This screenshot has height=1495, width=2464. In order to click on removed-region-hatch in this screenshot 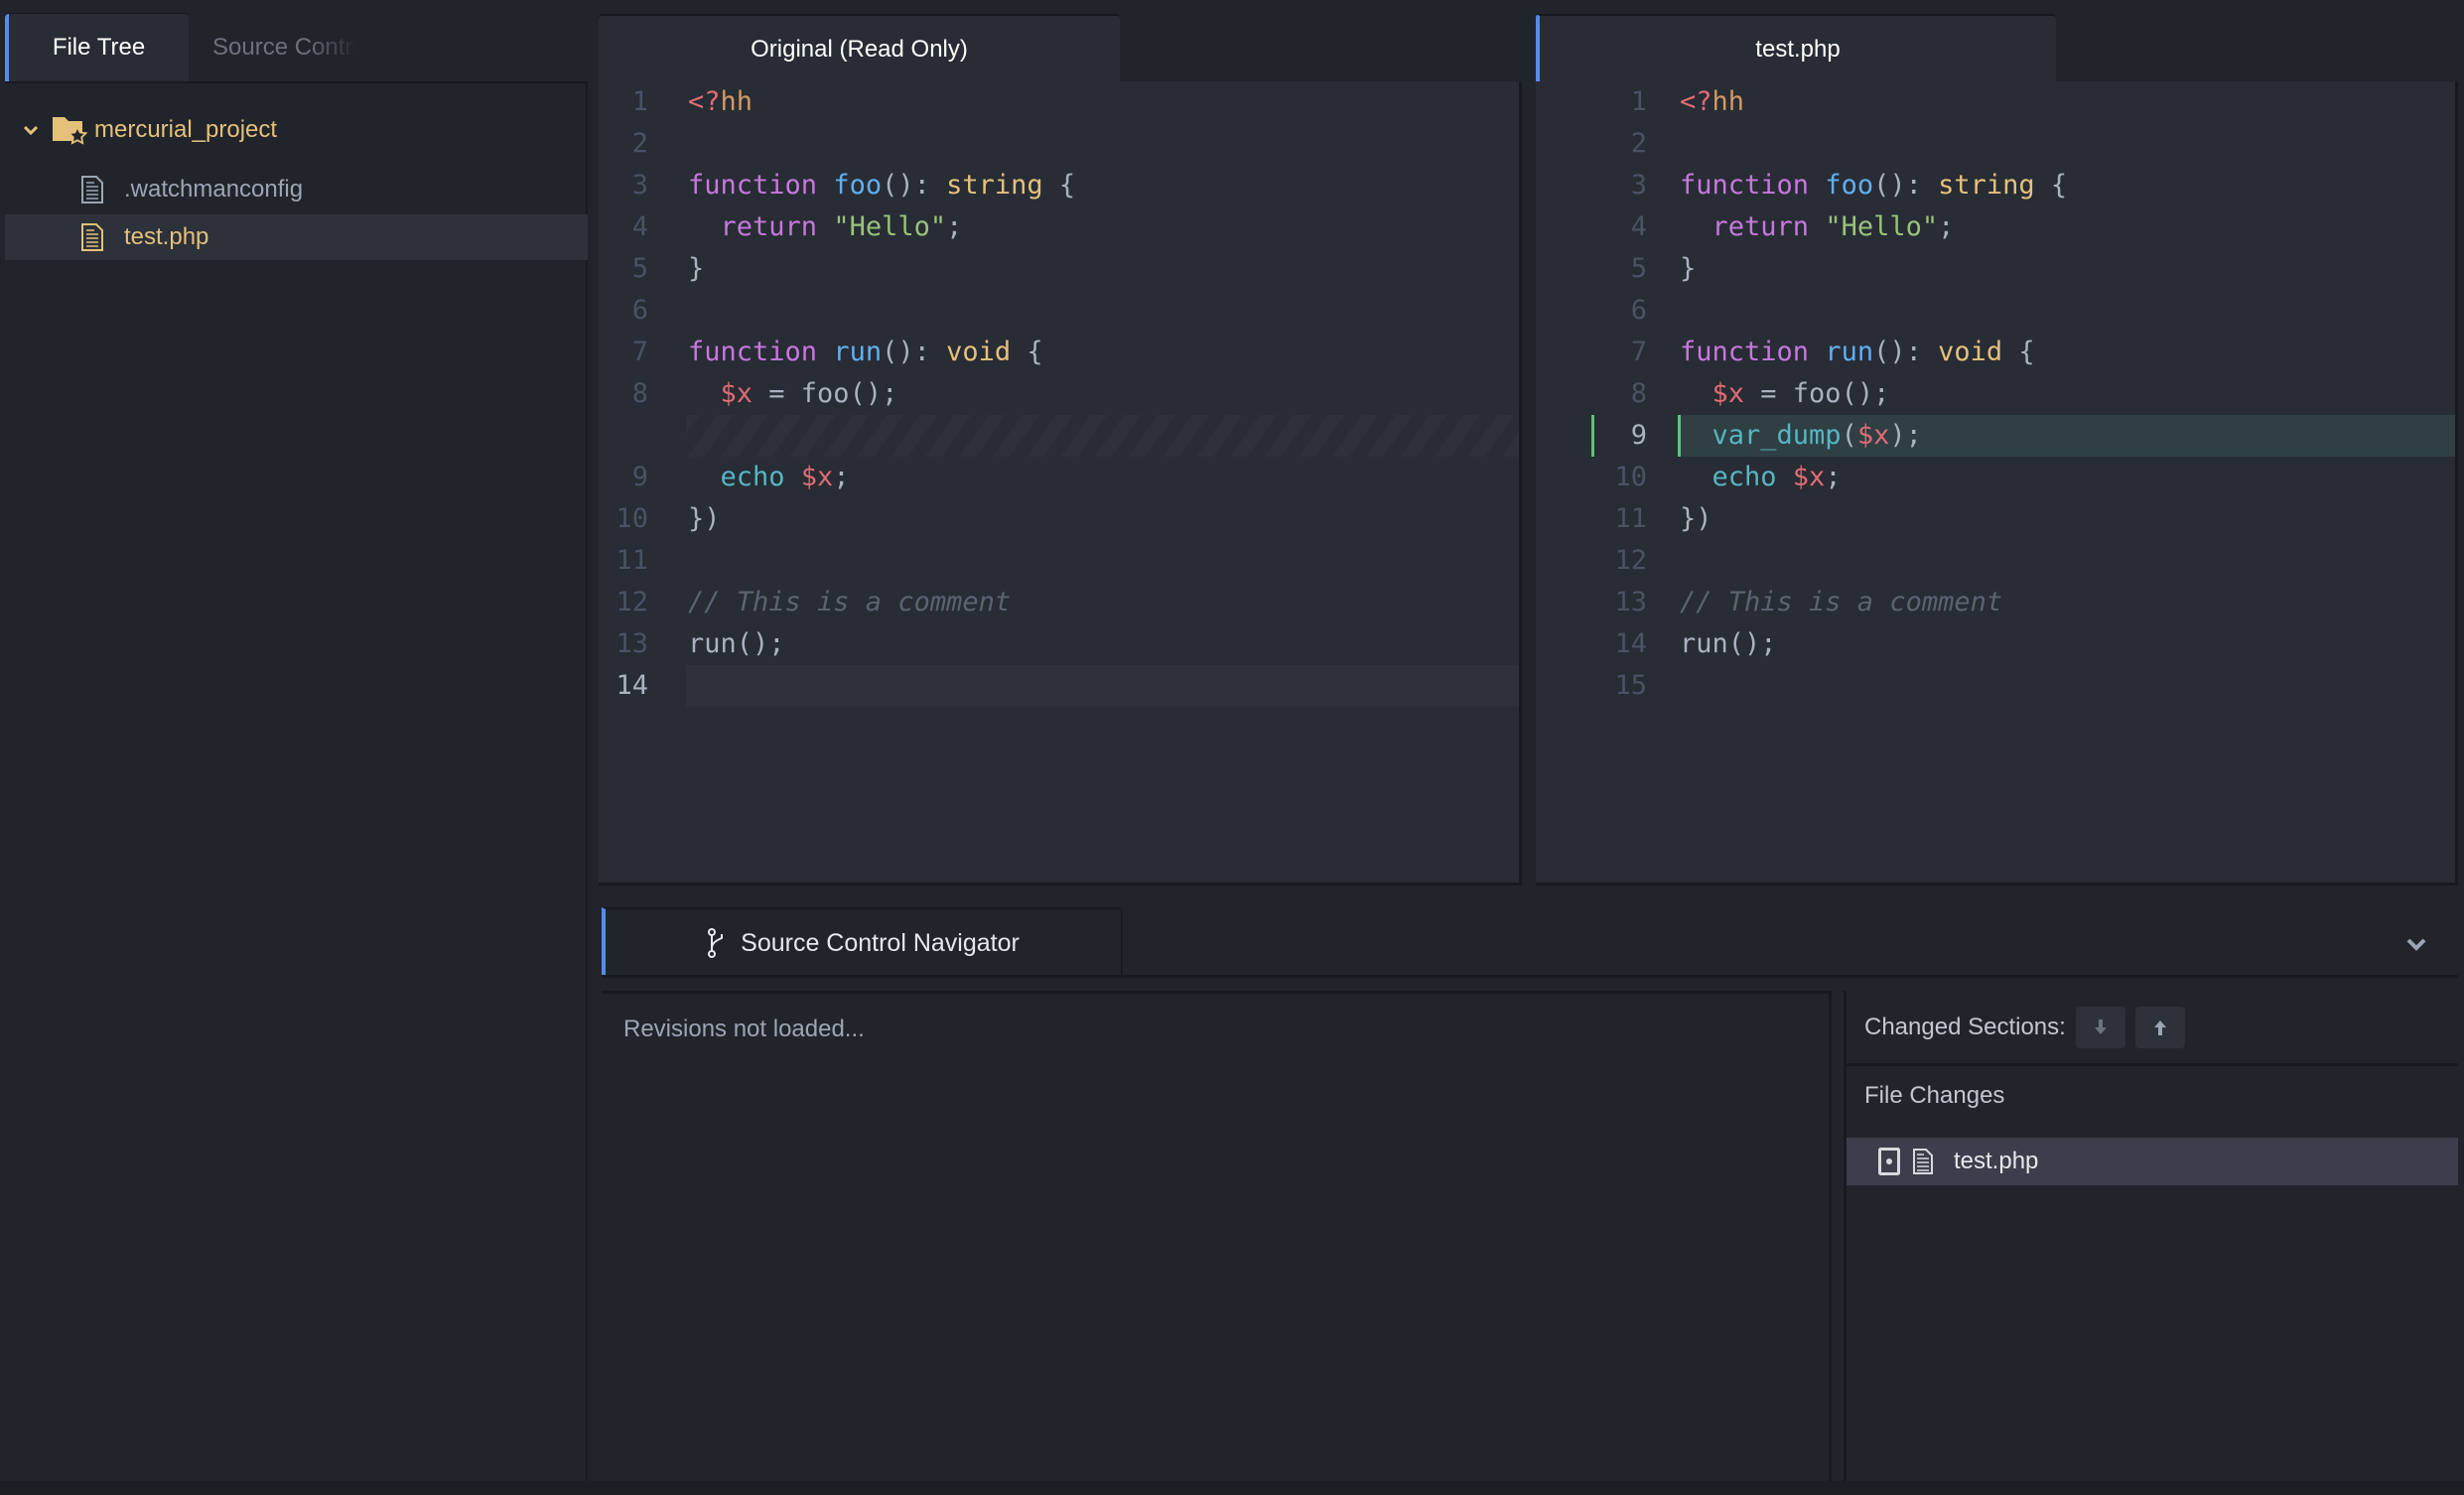, I will do `click(1102, 436)`.